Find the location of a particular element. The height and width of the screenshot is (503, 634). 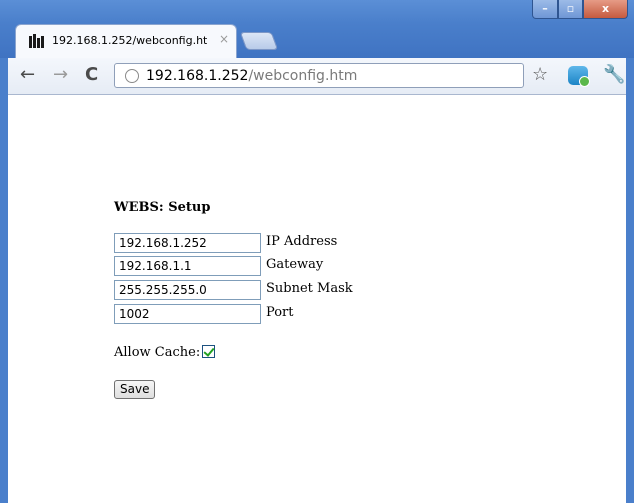

maximize-icon: ▫ is located at coordinates (570, 8).